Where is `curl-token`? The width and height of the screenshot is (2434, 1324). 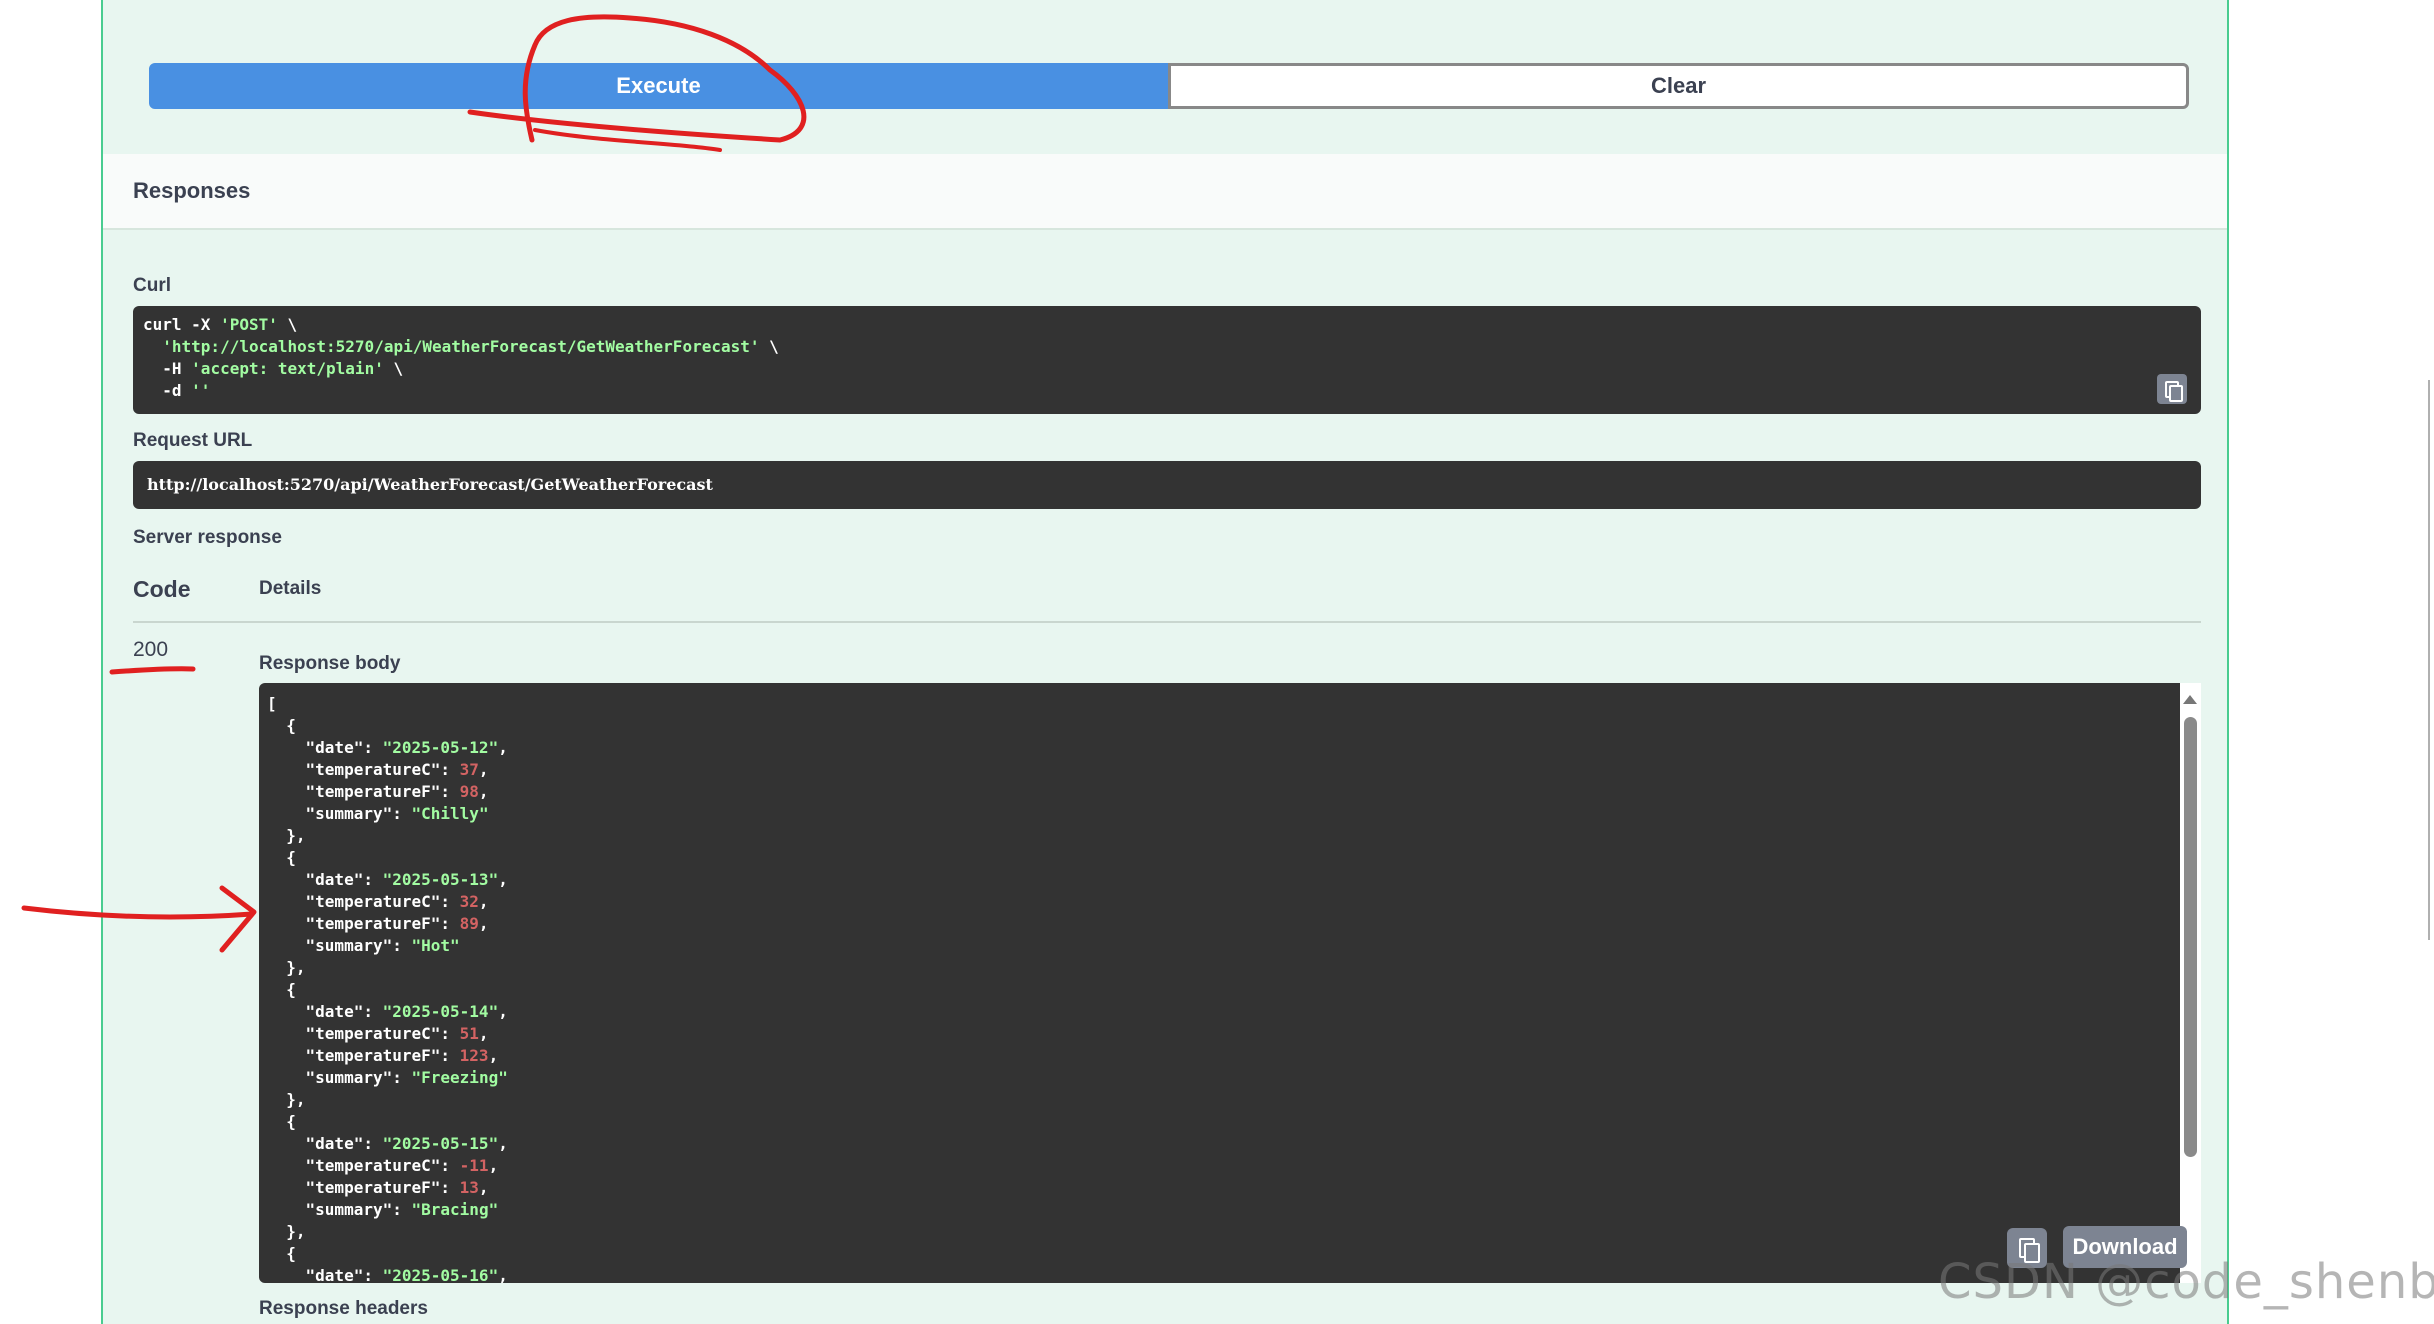 curl-token is located at coordinates (152, 346).